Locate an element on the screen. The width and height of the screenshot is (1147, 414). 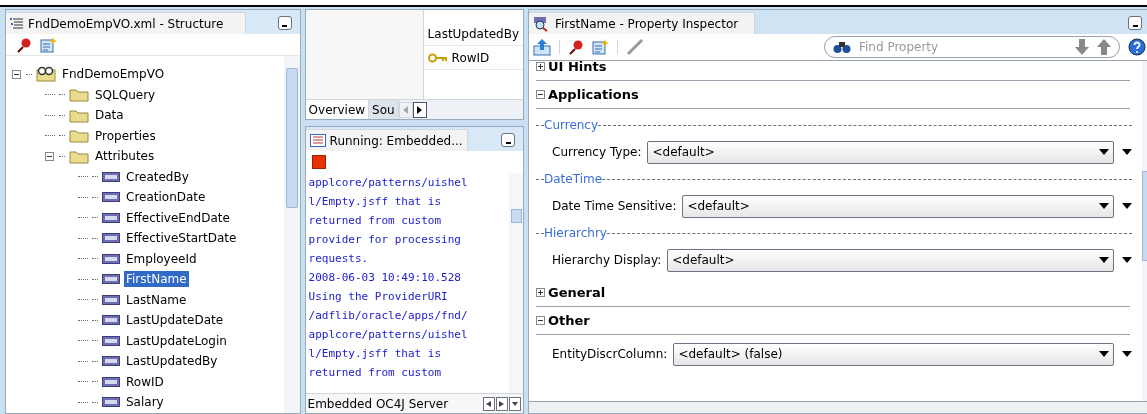
scroll-down-button is located at coordinates (515, 403).